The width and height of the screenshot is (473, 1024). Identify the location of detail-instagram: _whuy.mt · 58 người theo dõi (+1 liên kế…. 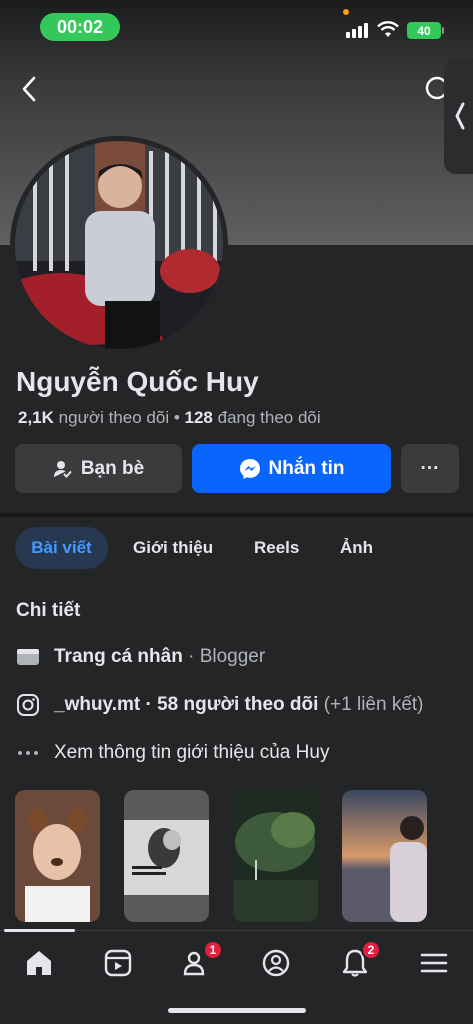
(220, 705).